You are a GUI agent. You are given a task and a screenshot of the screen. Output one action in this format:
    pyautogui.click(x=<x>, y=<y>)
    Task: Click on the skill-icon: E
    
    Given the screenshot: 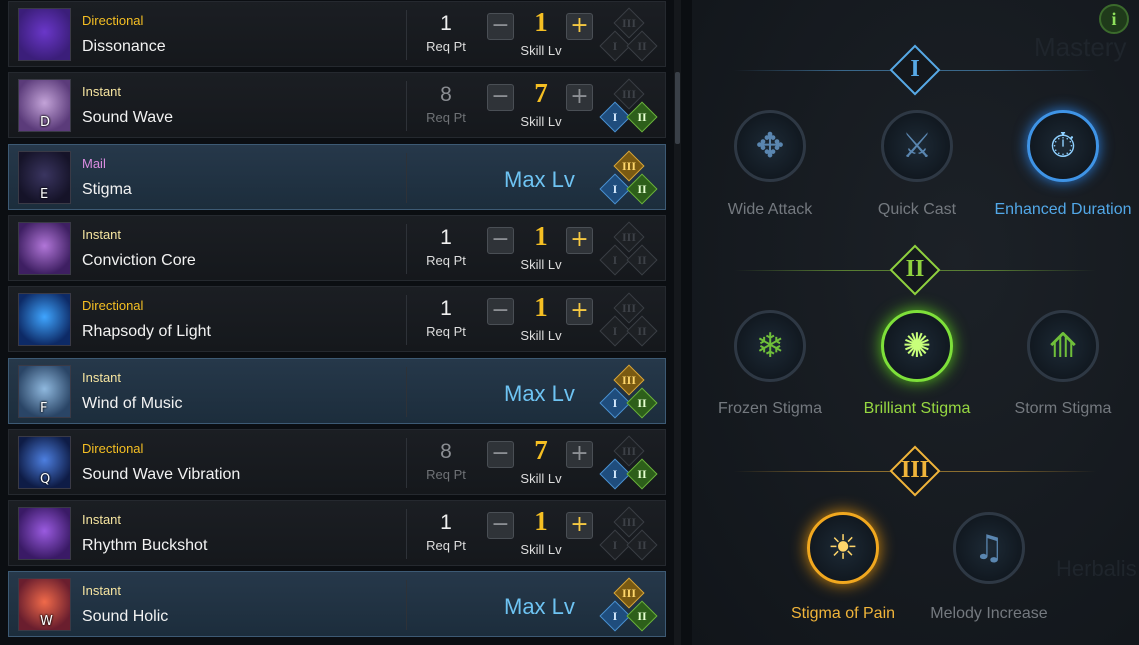 What is the action you would take?
    pyautogui.click(x=44, y=177)
    